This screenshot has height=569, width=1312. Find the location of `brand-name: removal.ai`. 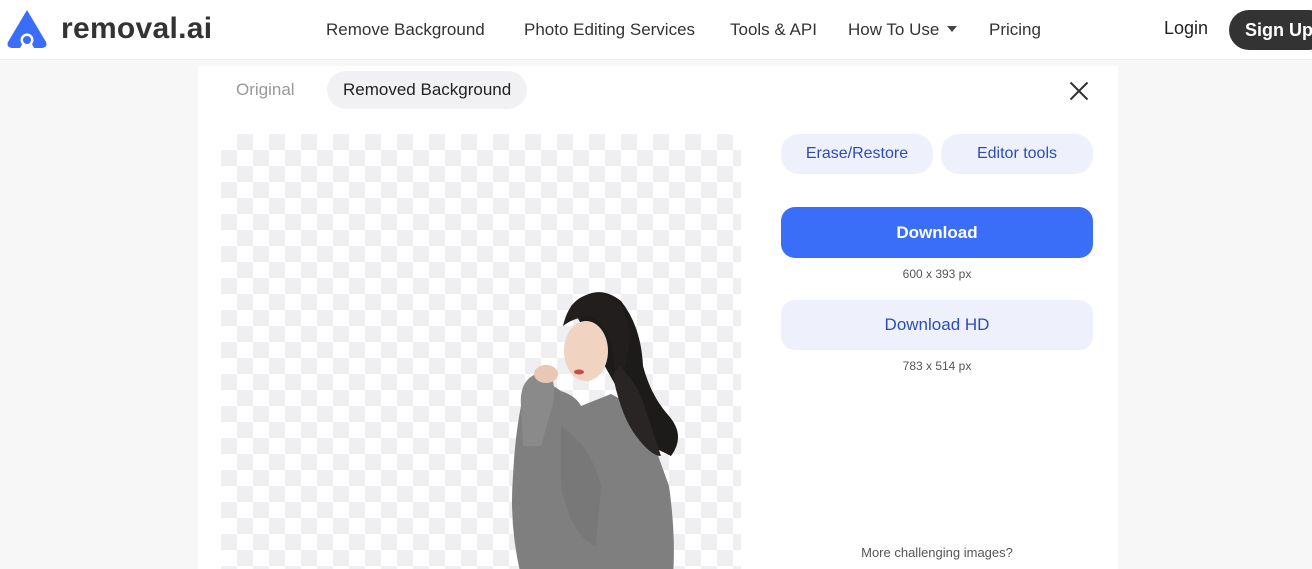

brand-name: removal.ai is located at coordinates (137, 28).